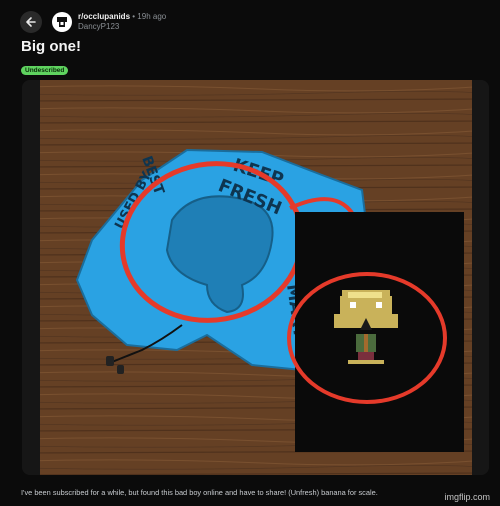 The width and height of the screenshot is (500, 506). Describe the element at coordinates (45, 70) in the screenshot. I see `post-flair: Undescribed` at that location.